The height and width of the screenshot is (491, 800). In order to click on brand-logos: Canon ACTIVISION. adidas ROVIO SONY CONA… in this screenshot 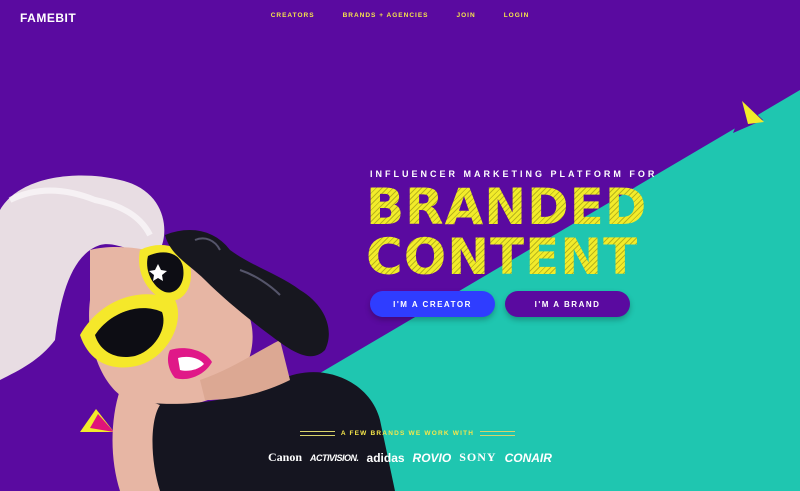, I will do `click(410, 457)`.